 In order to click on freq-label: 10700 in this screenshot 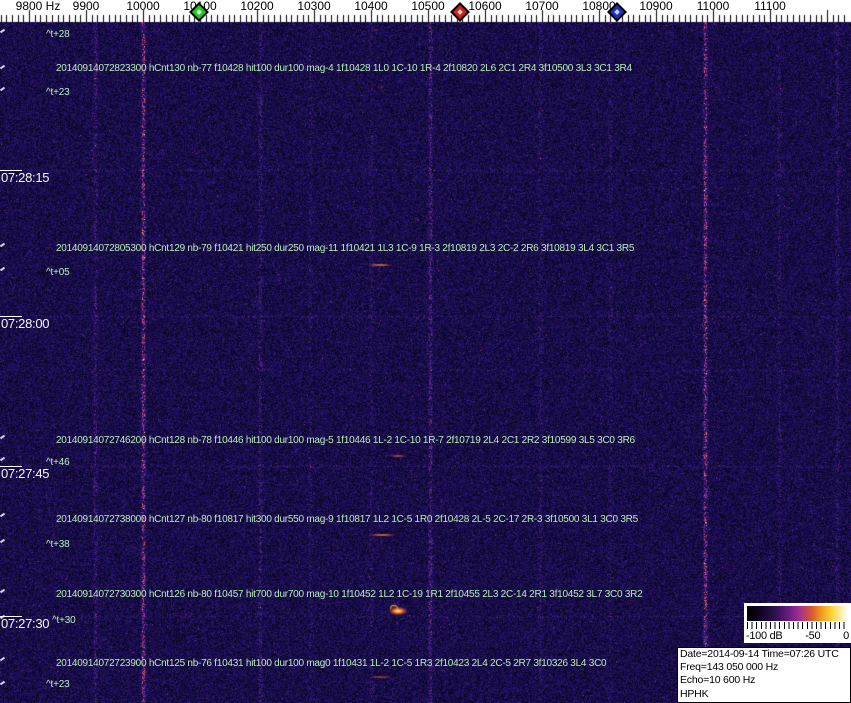, I will do `click(542, 6)`.